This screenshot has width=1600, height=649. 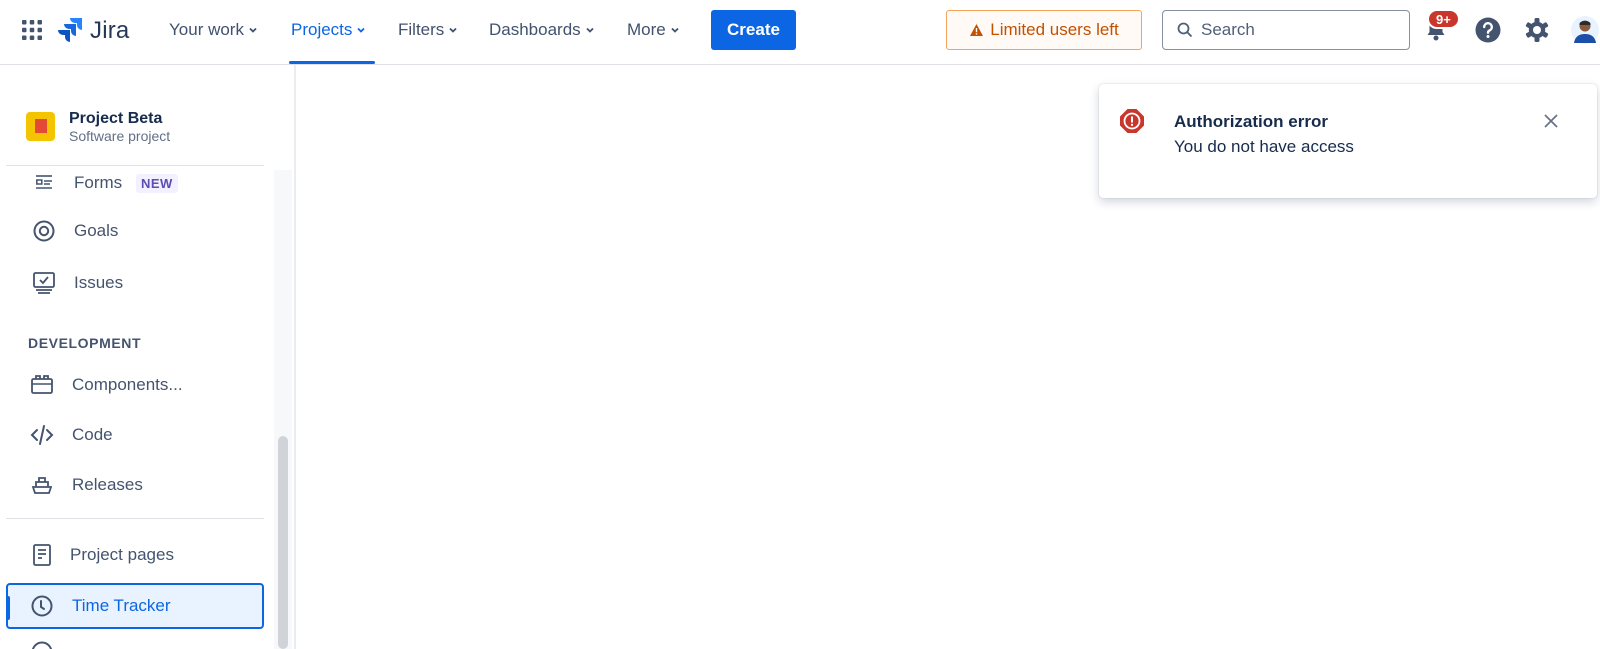 I want to click on sidebar-item-project-pages: Project pages, so click(x=135, y=555).